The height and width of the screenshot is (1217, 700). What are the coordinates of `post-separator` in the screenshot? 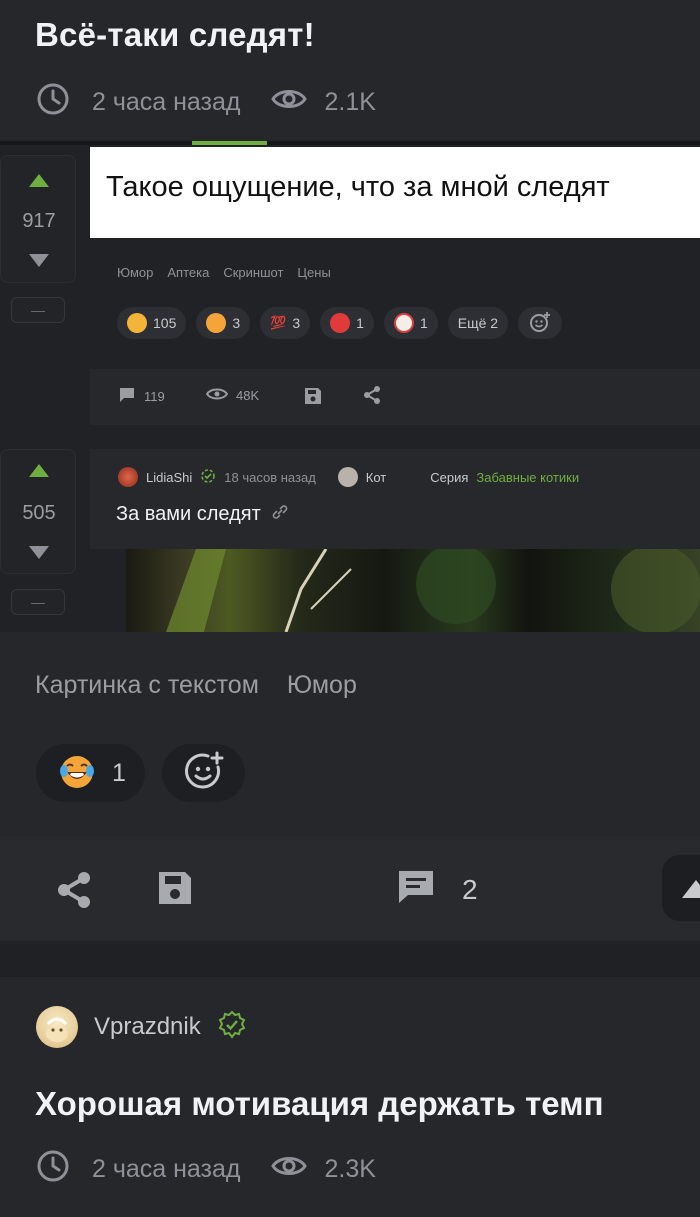 It's located at (350, 959).